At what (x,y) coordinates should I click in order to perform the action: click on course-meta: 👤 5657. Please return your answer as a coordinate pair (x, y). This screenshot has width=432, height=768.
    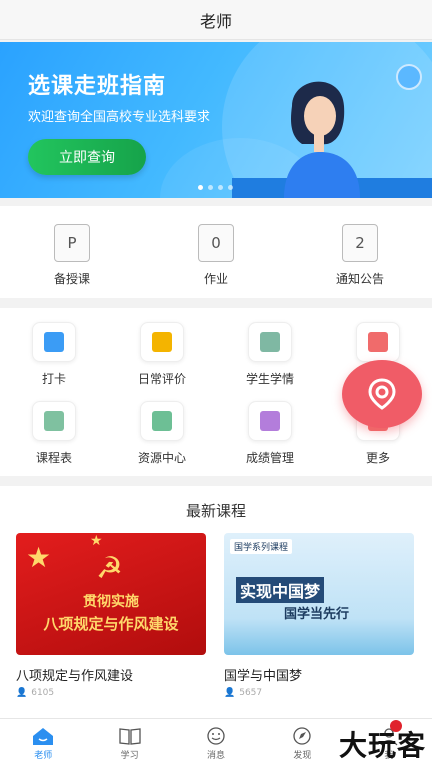
    Looking at the image, I should click on (319, 693).